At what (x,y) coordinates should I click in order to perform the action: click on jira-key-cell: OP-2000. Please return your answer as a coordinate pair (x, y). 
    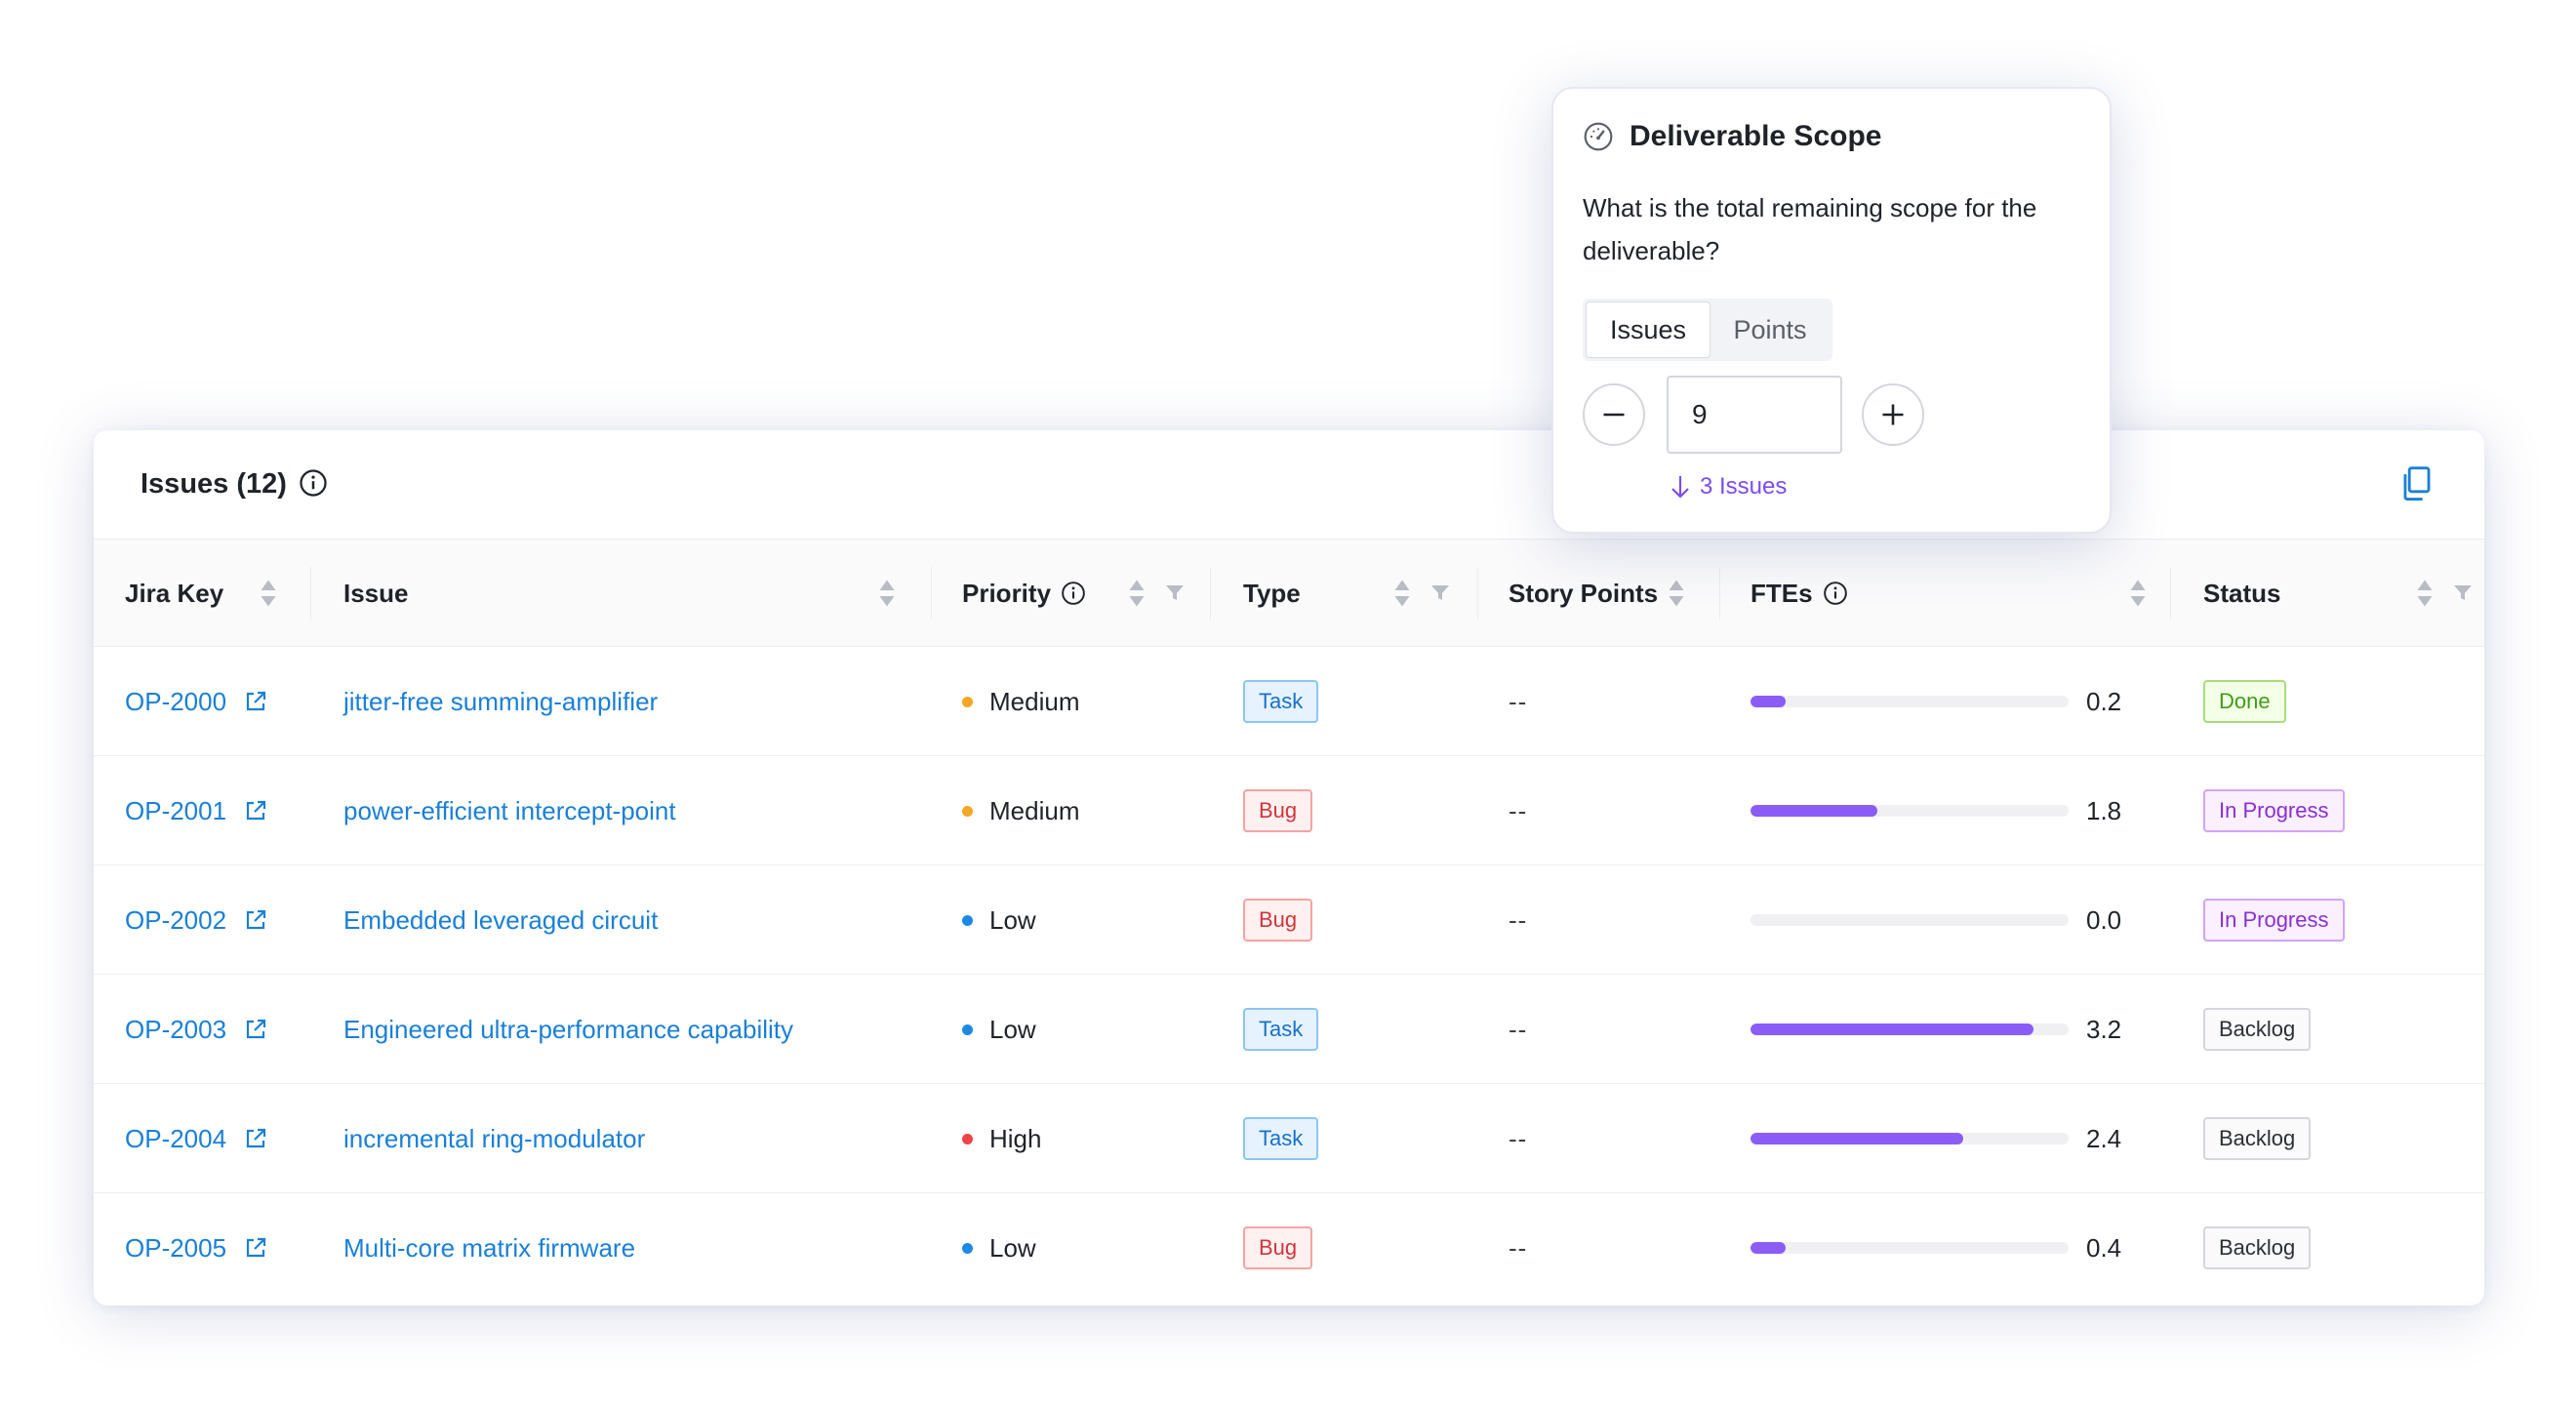
    Looking at the image, I should click on (196, 701).